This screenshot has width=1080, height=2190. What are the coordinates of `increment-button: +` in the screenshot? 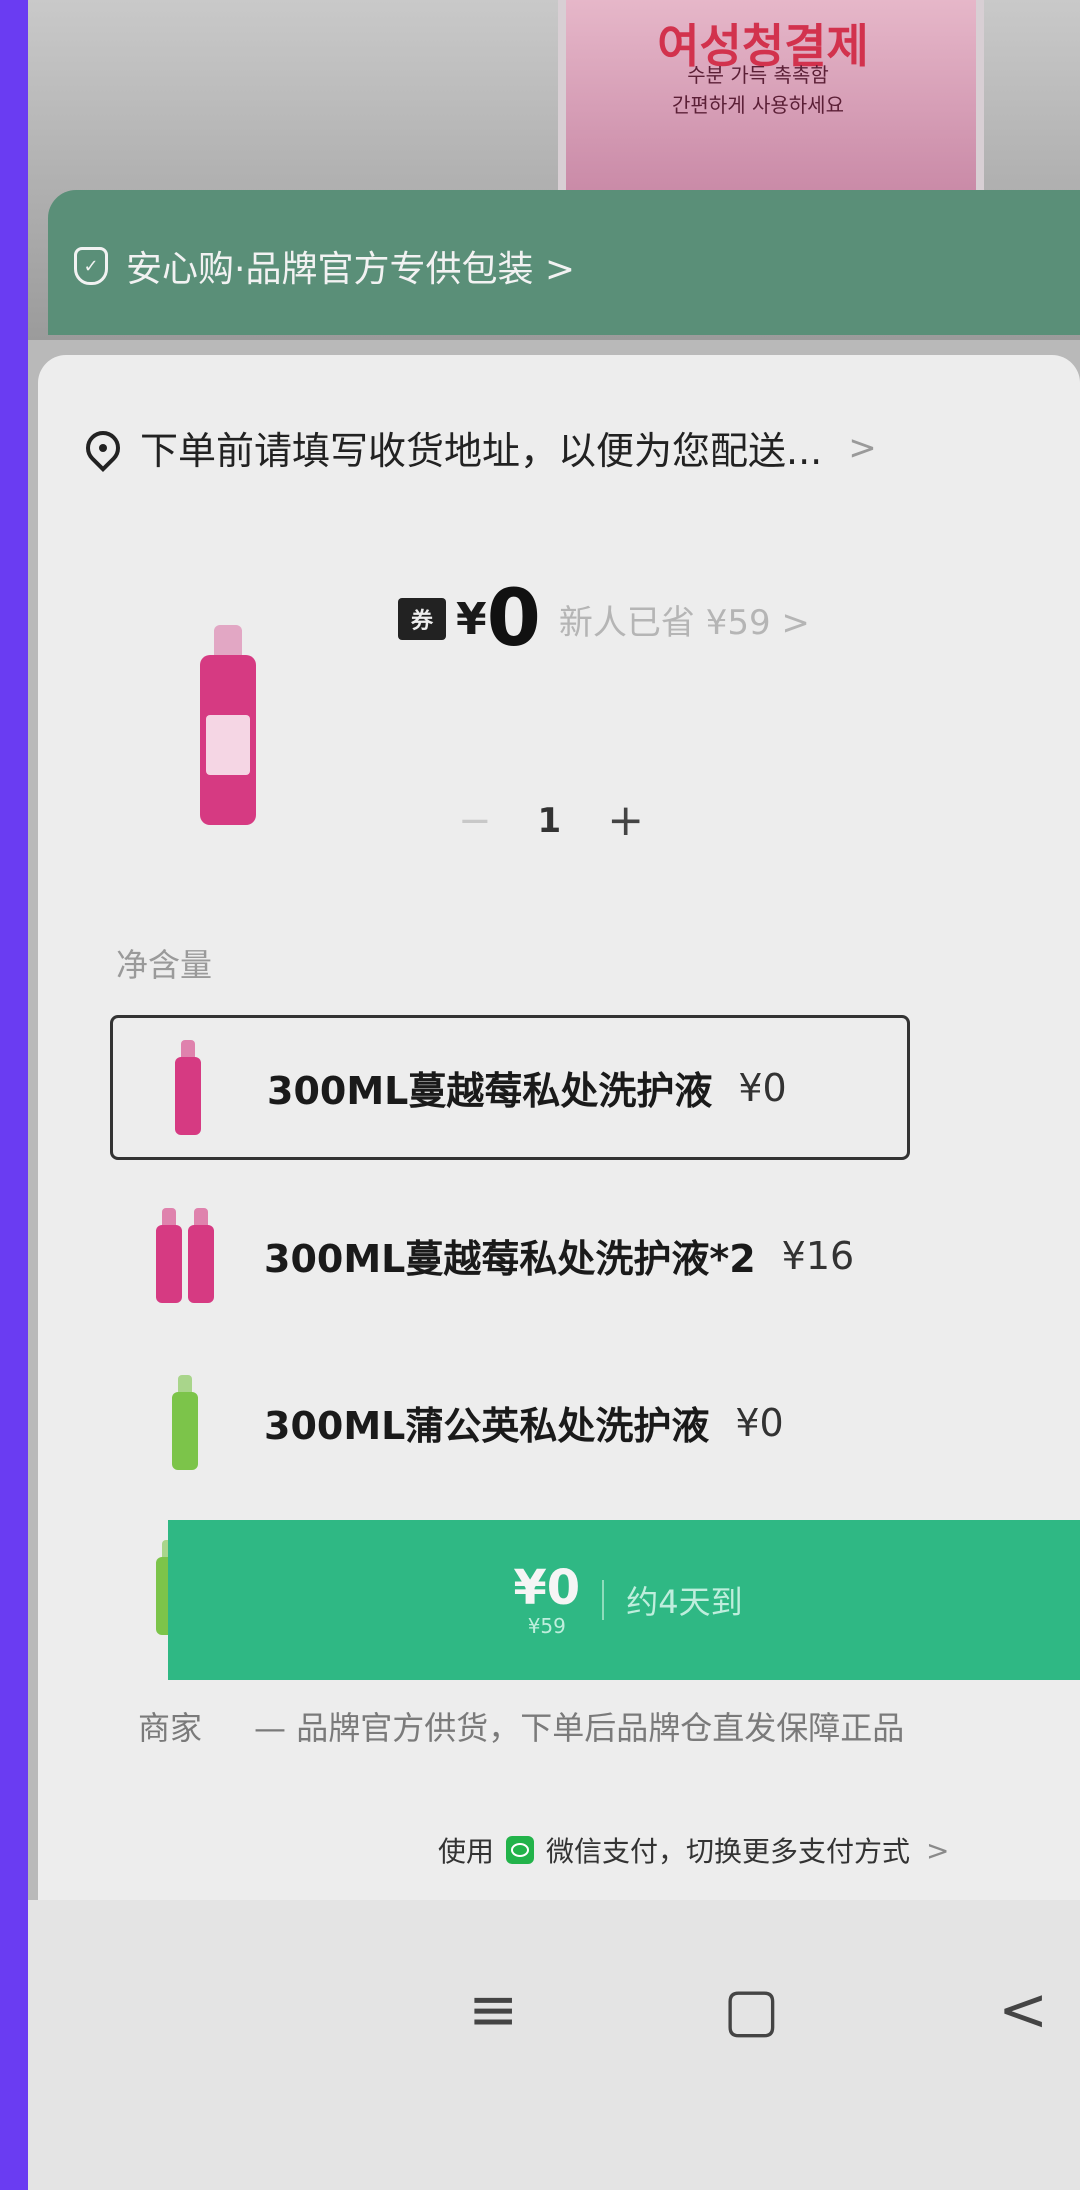 It's located at (625, 820).